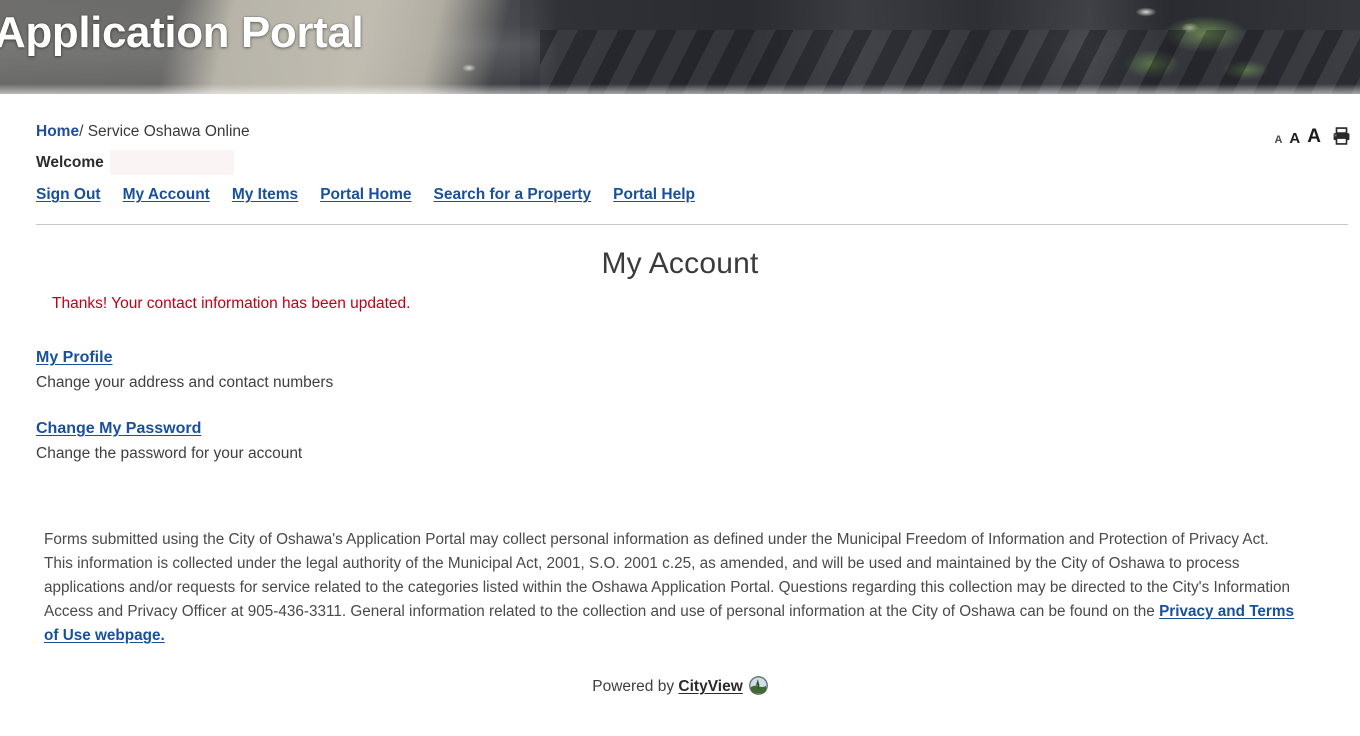  I want to click on site-title: Application Portal, so click(182, 32).